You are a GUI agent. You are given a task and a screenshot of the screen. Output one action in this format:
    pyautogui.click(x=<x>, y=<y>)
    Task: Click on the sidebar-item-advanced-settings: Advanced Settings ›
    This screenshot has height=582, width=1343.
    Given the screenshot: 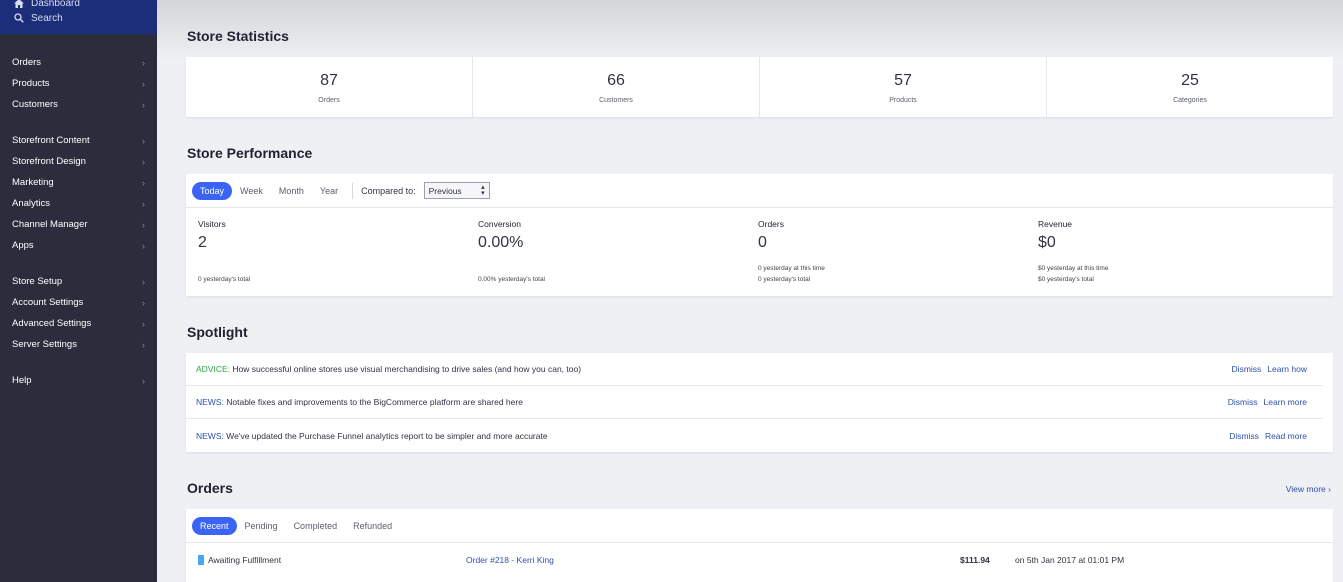 What is the action you would take?
    pyautogui.click(x=78, y=323)
    